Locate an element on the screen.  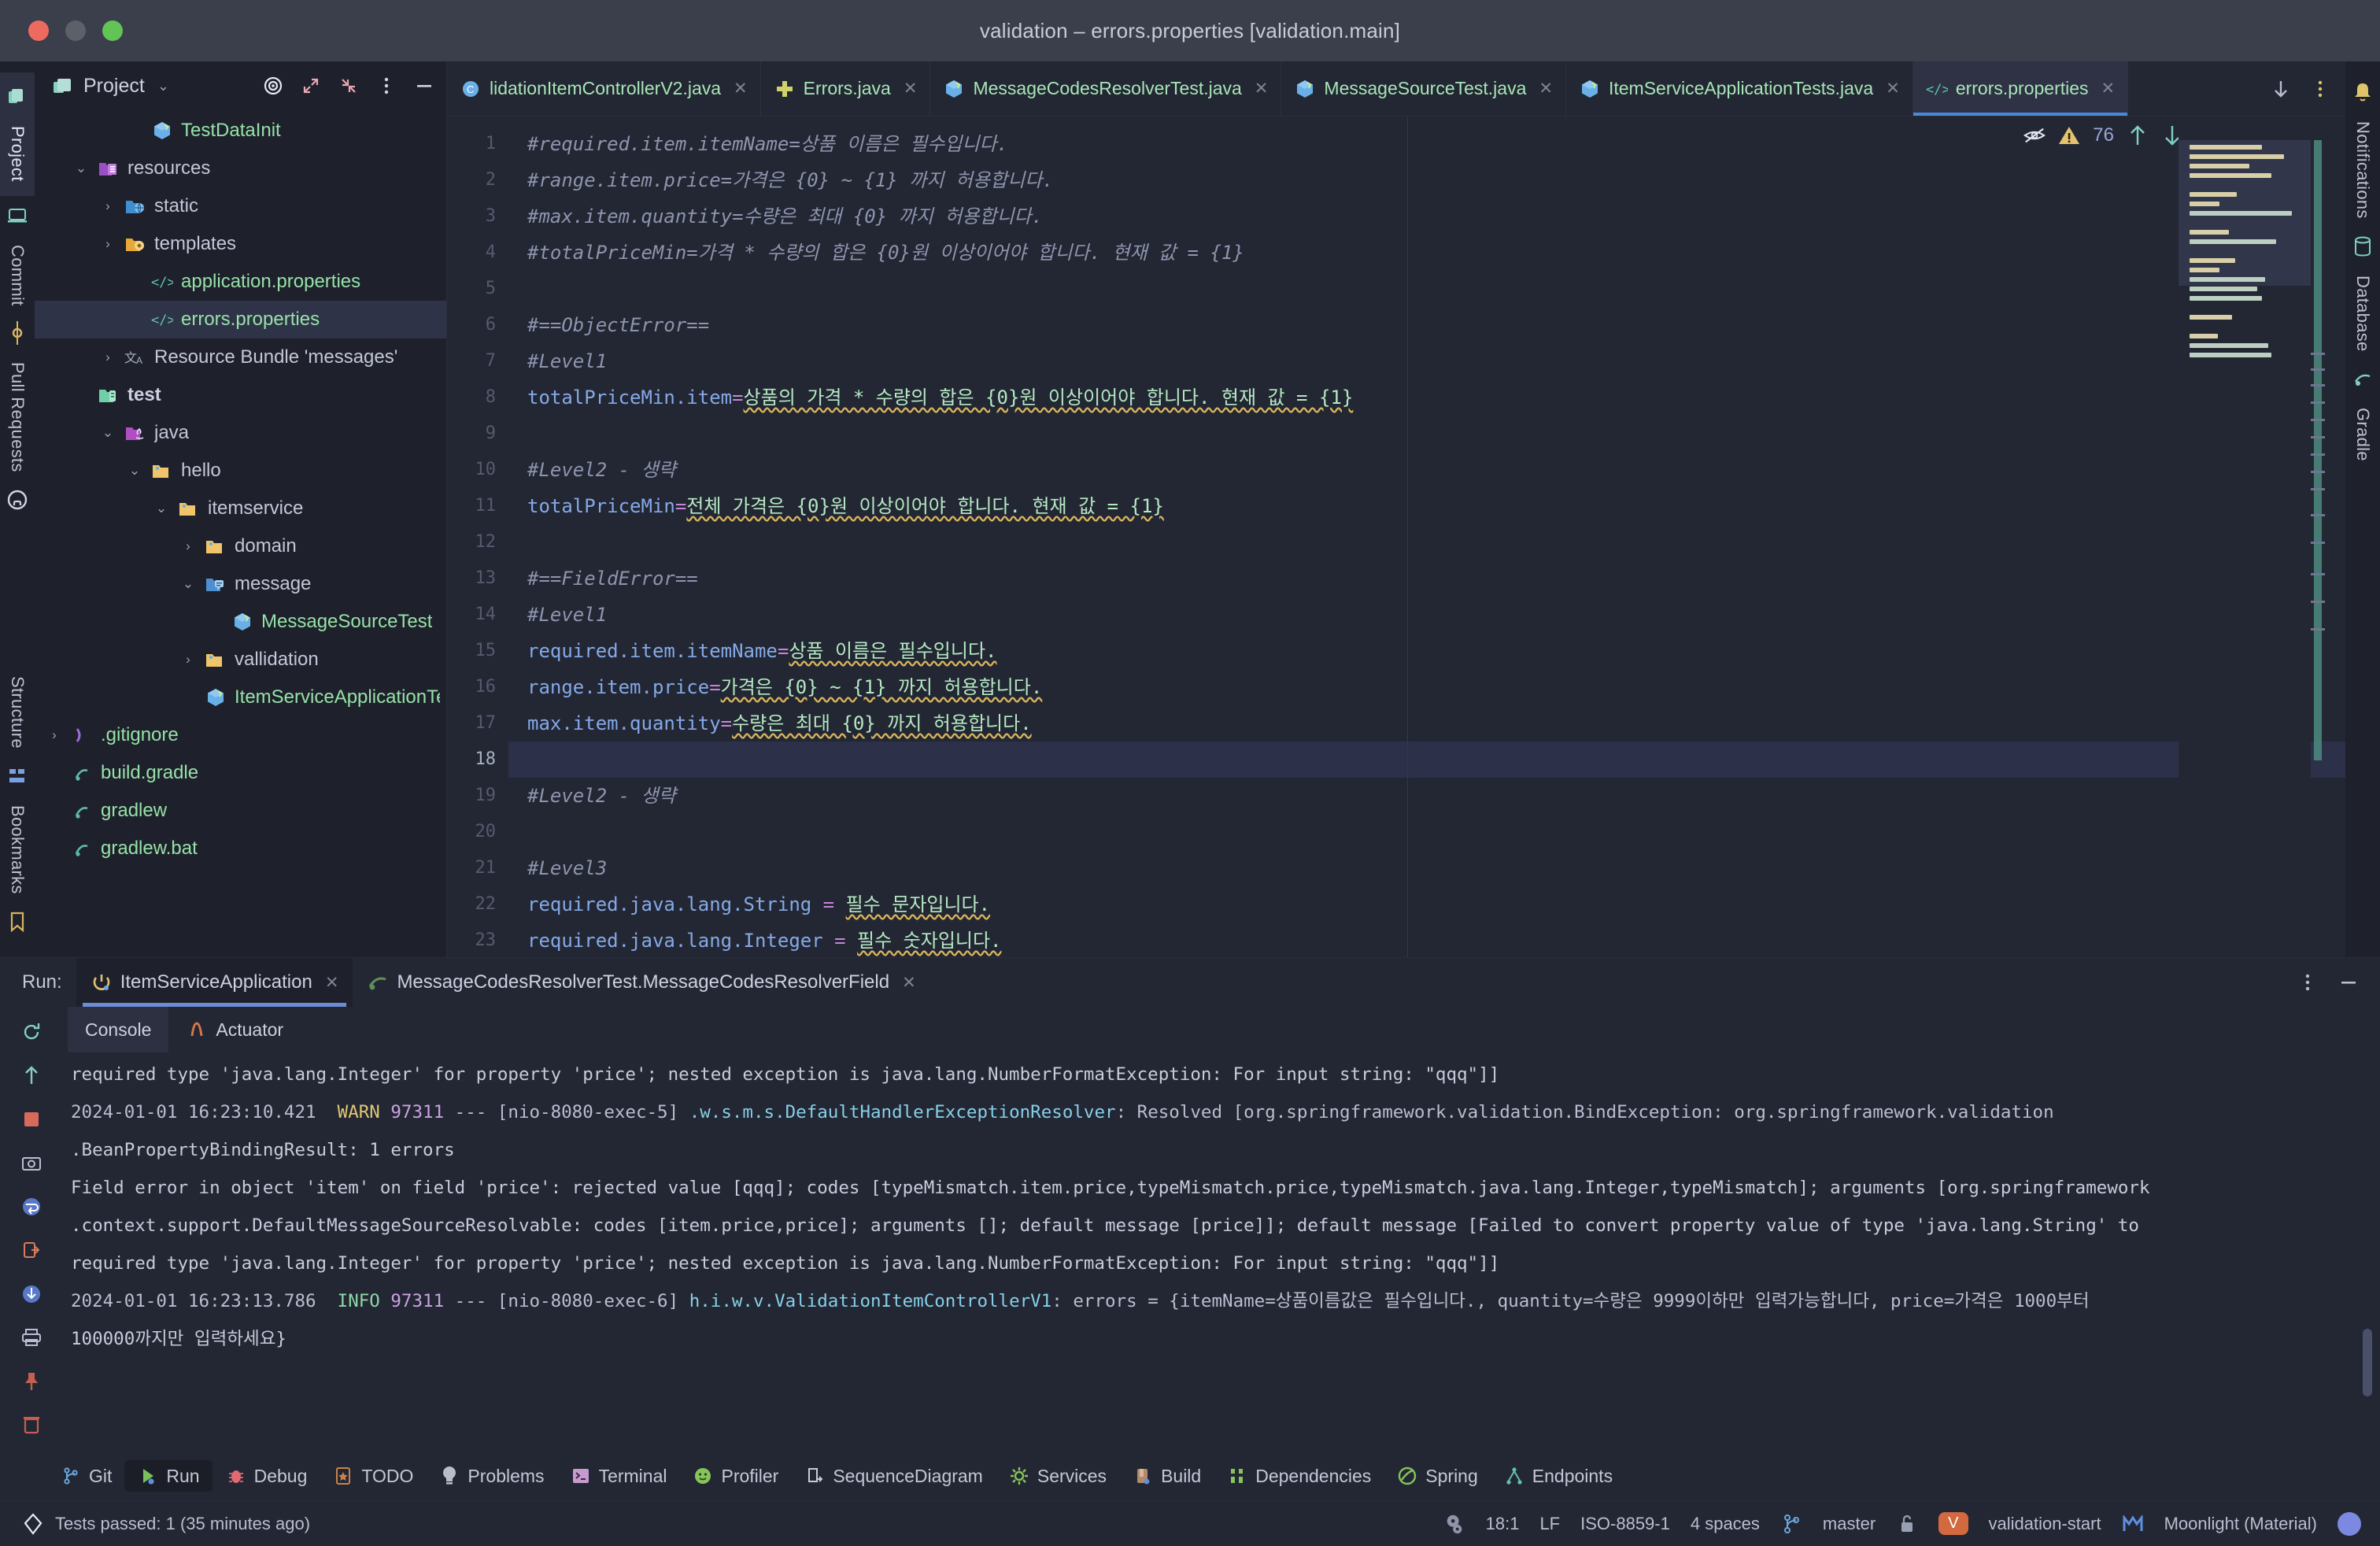
structure-icon is located at coordinates (17, 776).